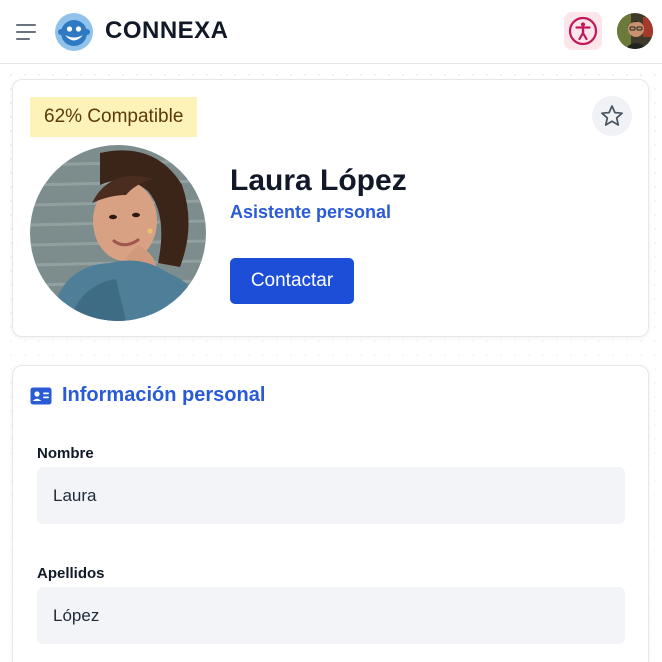  Describe the element at coordinates (41, 395) in the screenshot. I see `id-card-icon` at that location.